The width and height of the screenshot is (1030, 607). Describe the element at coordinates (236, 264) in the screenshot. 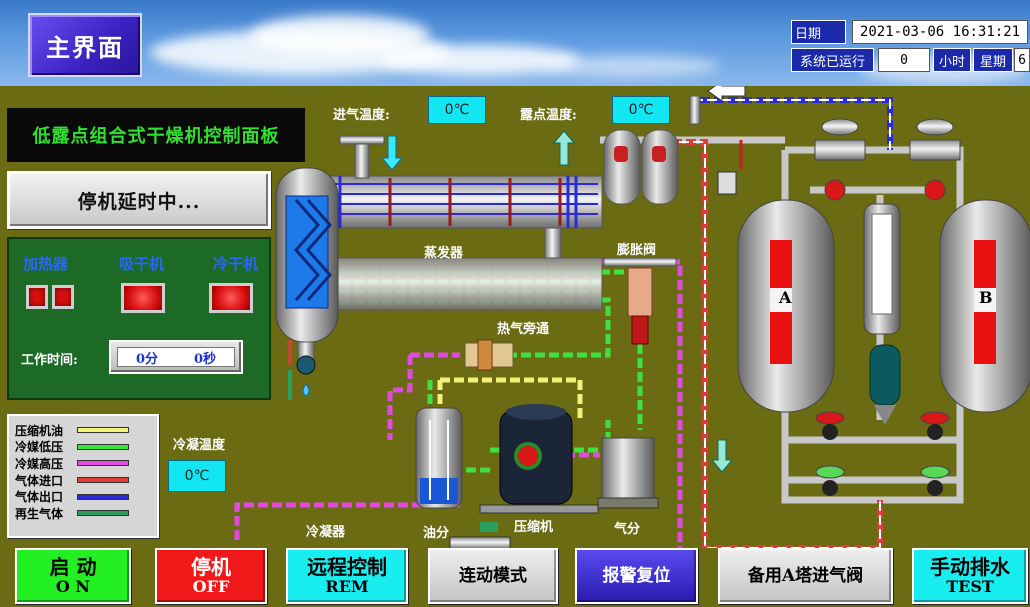

I see `chiller-label: 冷干机` at that location.